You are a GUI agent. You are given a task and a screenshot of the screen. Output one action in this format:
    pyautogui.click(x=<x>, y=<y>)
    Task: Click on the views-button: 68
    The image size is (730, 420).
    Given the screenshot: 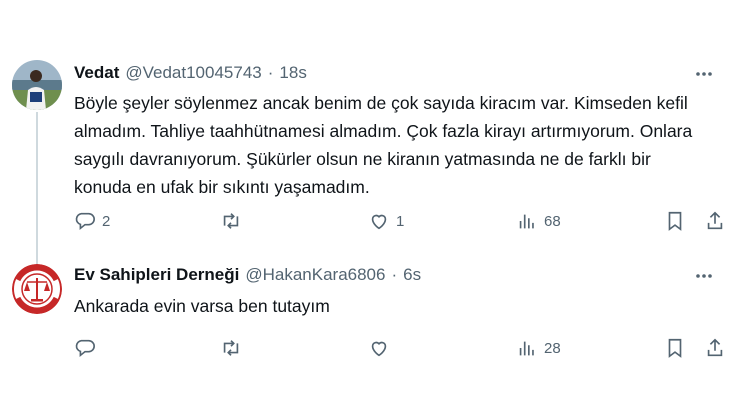 What is the action you would take?
    pyautogui.click(x=538, y=221)
    